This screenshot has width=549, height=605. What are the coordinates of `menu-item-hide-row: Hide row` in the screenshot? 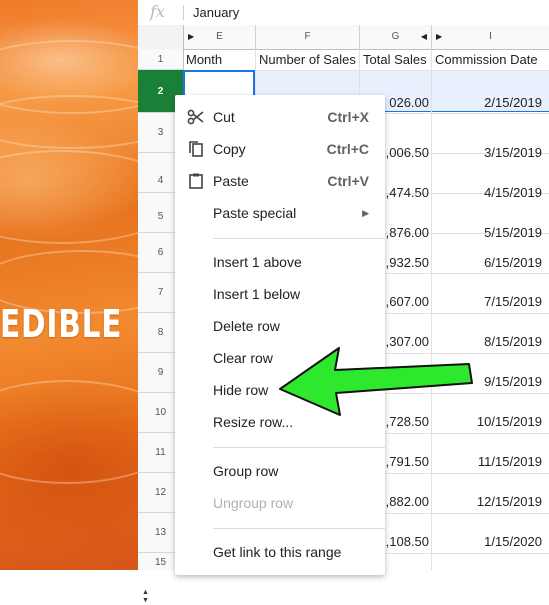 It's located at (280, 390).